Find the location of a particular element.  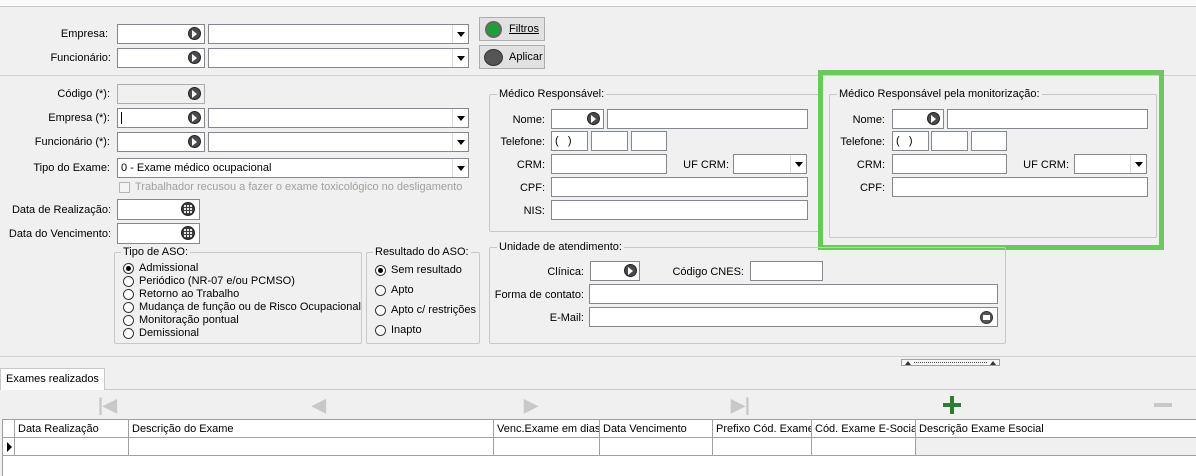

medico-nome-input is located at coordinates (707, 119).